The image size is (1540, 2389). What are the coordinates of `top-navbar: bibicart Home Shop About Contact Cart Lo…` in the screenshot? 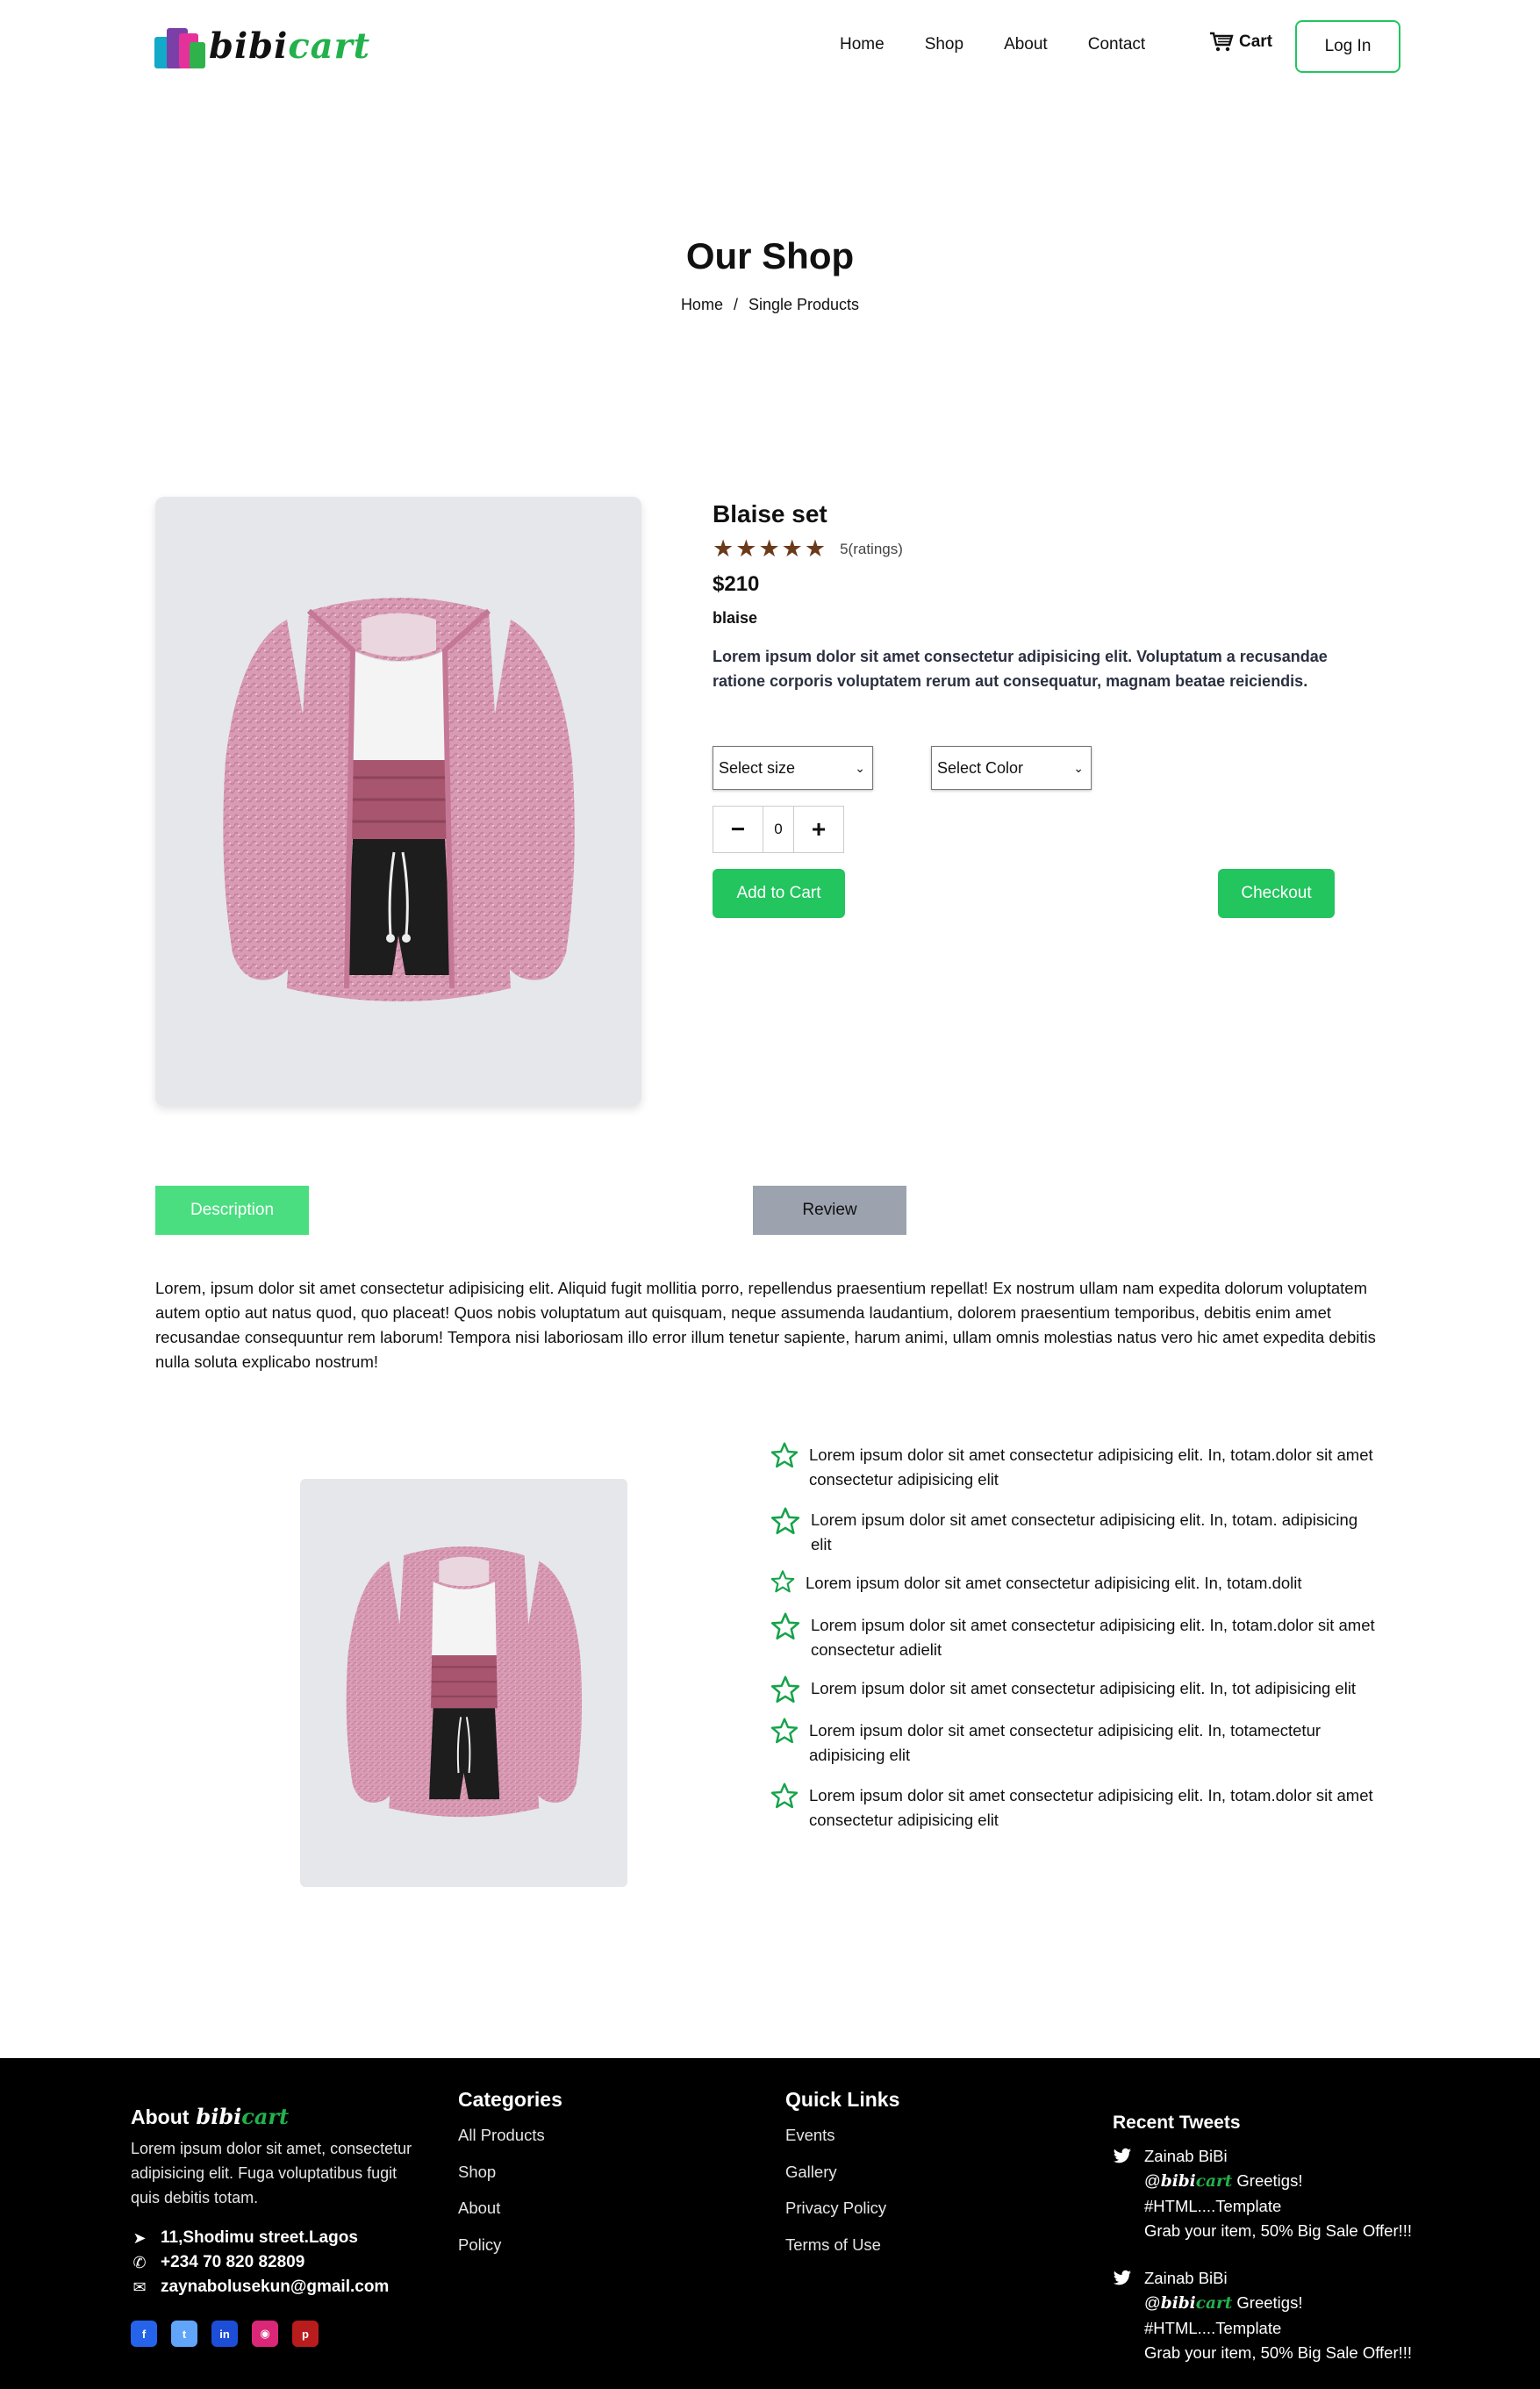 It's located at (770, 46).